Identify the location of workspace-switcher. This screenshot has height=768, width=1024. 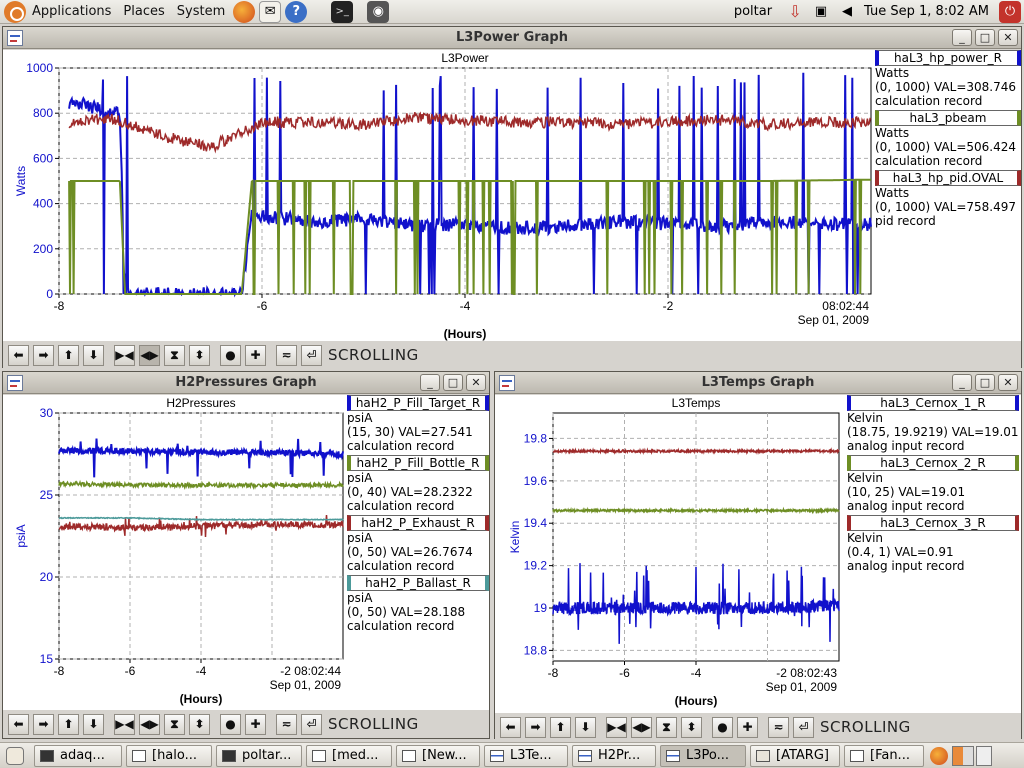
(963, 755).